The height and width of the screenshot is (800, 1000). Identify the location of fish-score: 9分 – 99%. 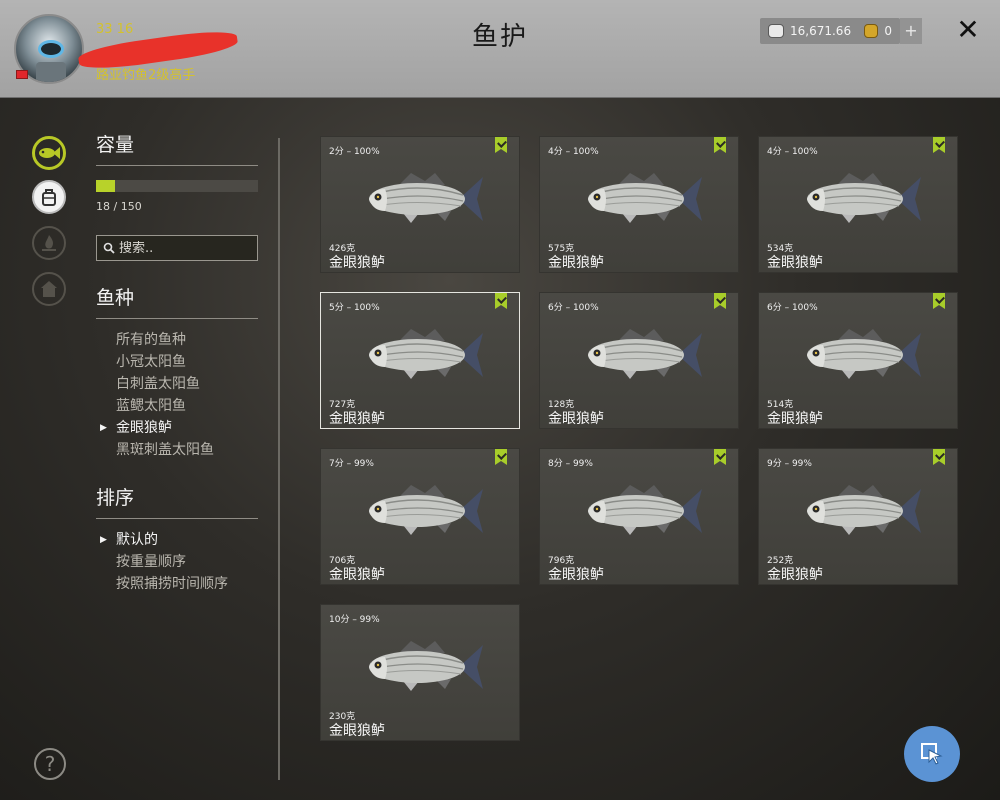
(789, 464).